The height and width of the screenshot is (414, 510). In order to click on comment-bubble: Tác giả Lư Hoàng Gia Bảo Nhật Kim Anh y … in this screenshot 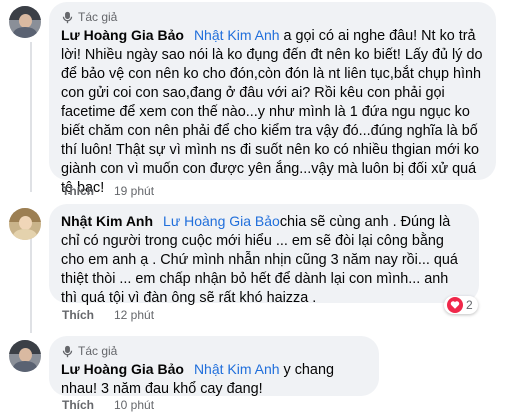, I will do `click(214, 367)`.